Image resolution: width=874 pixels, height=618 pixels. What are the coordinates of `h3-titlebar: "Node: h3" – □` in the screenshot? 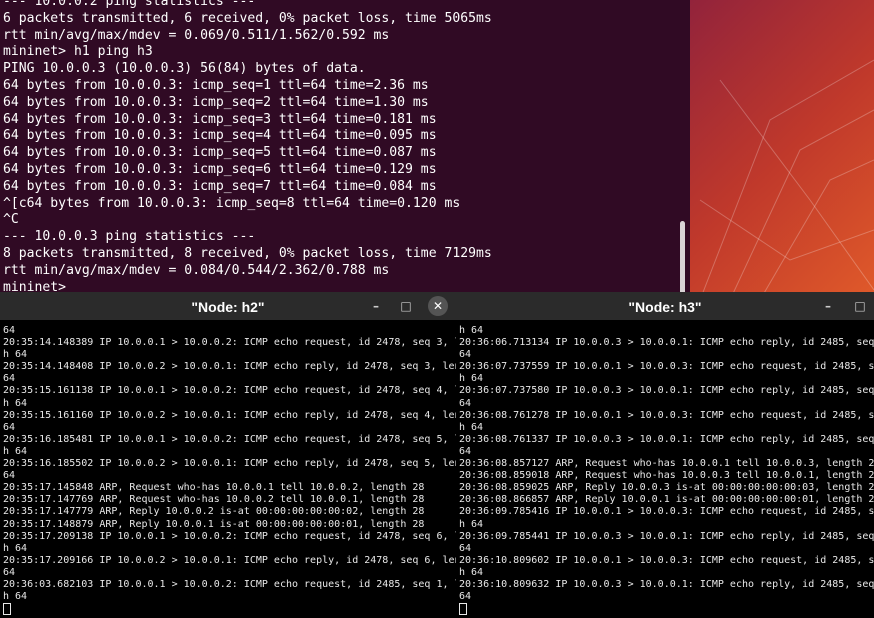 It's located at (665, 306).